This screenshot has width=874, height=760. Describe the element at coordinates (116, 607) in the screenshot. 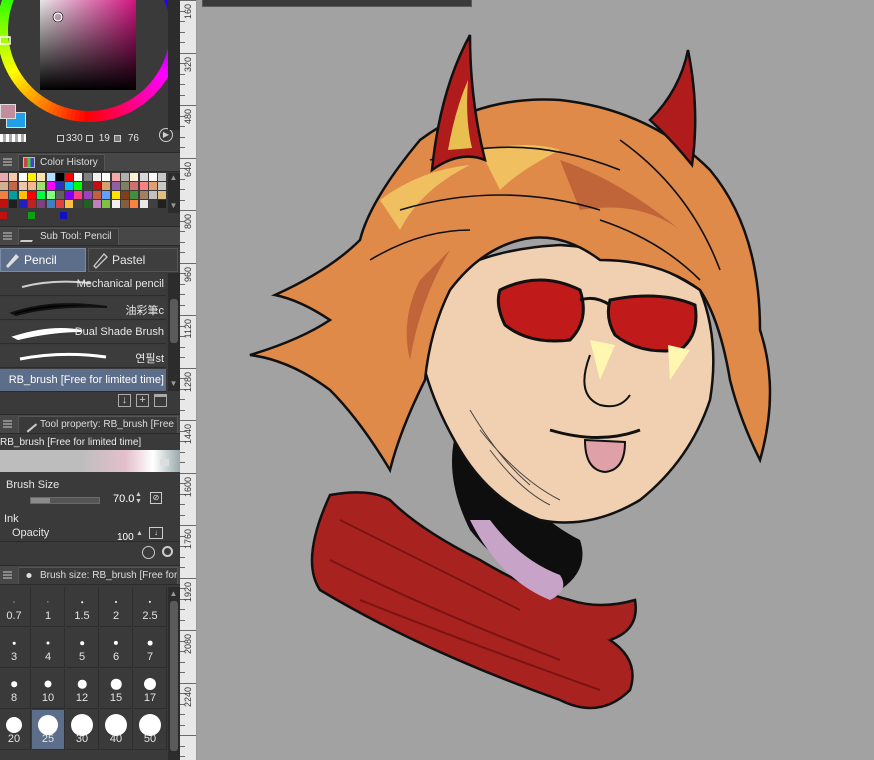

I see `brush-size-preset: 2` at that location.